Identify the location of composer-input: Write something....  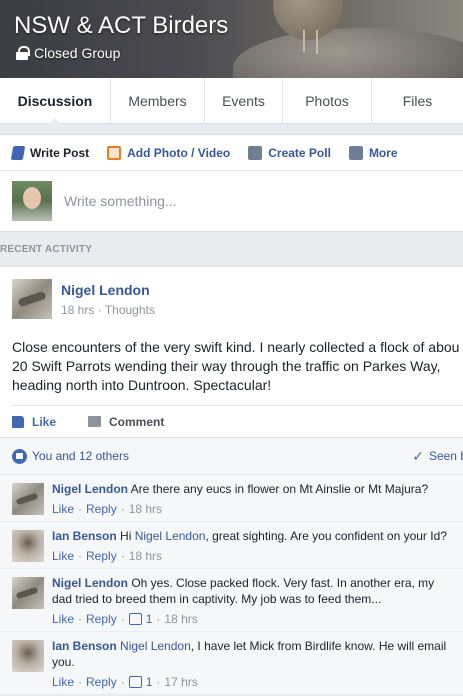
(231, 201).